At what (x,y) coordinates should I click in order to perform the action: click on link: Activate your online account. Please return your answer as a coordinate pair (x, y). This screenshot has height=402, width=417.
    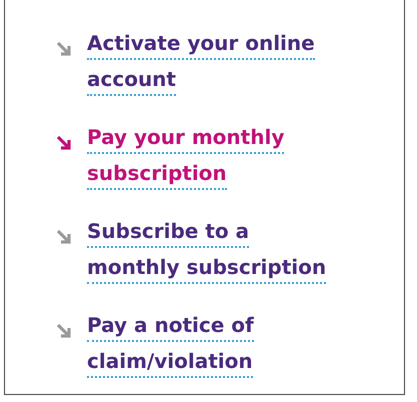
    Looking at the image, I should click on (201, 66).